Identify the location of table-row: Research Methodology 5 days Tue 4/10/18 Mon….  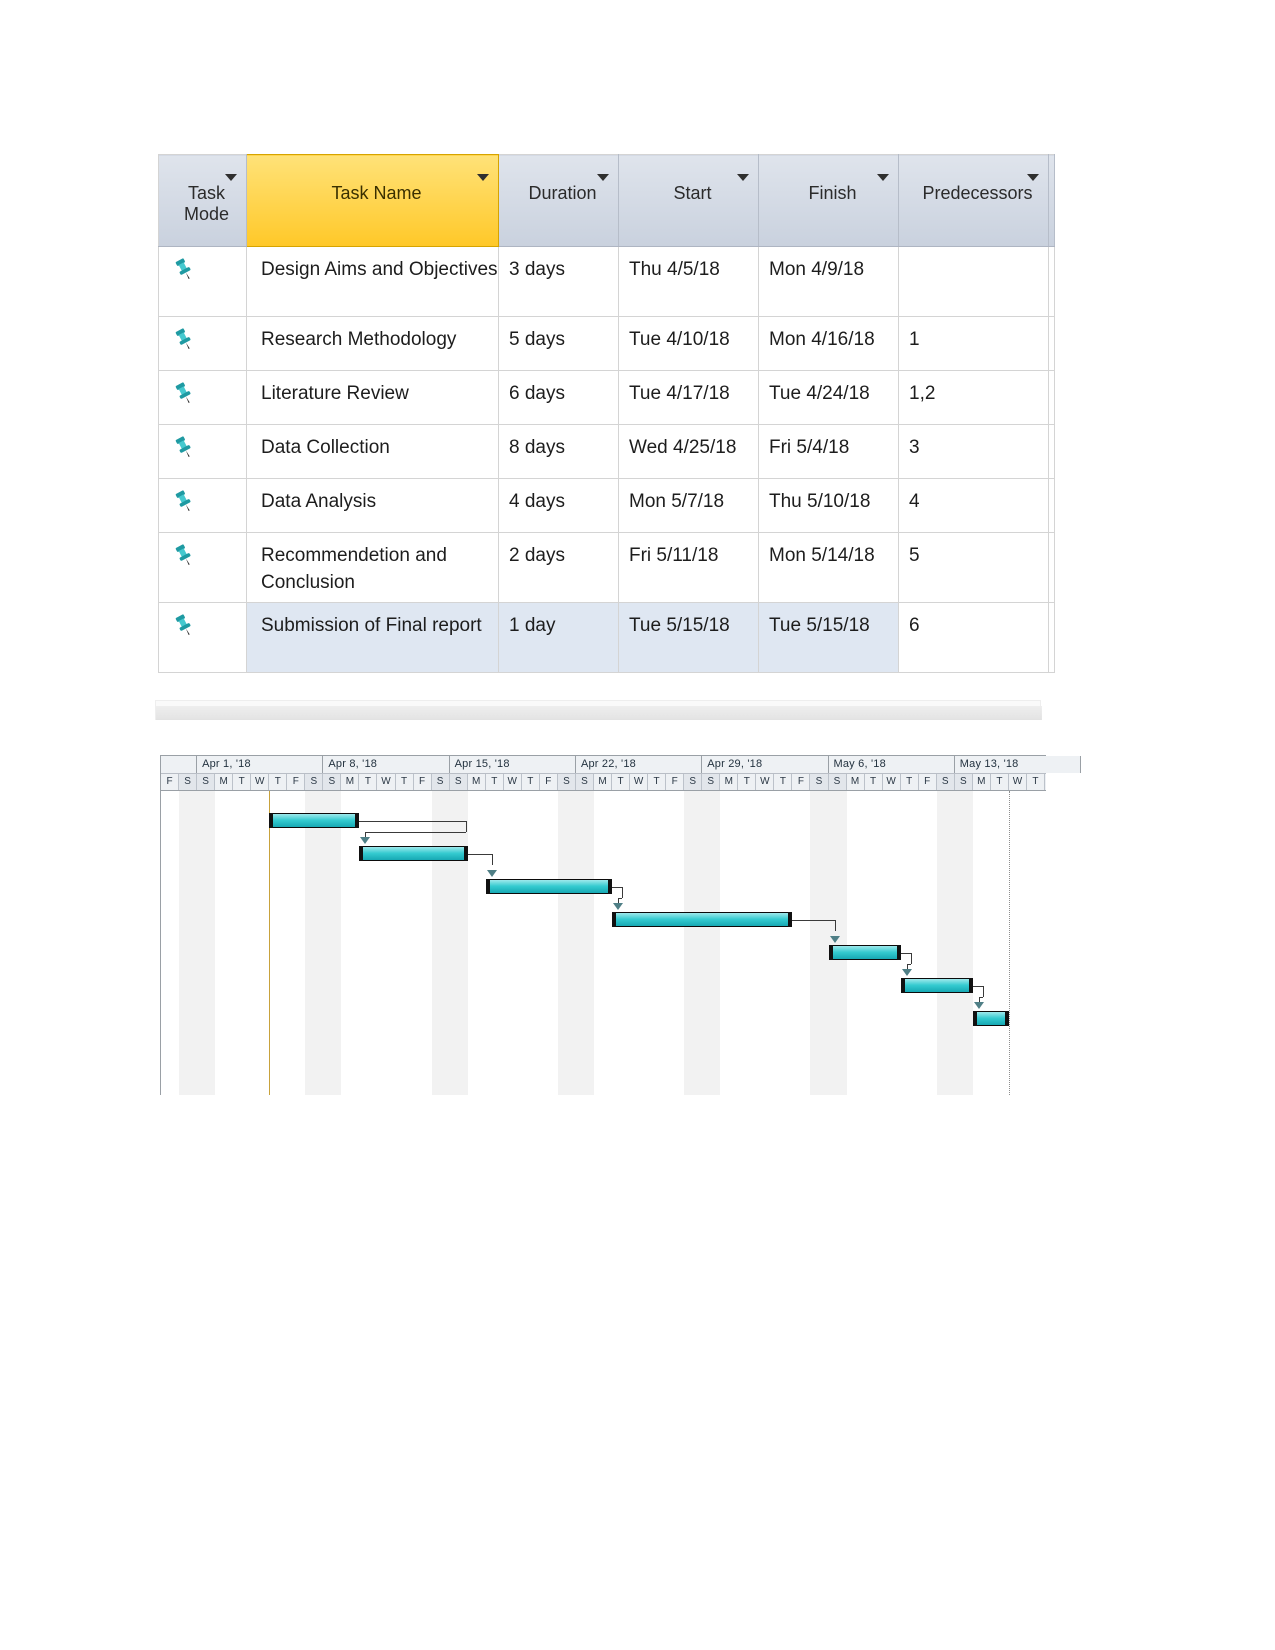
(606, 343).